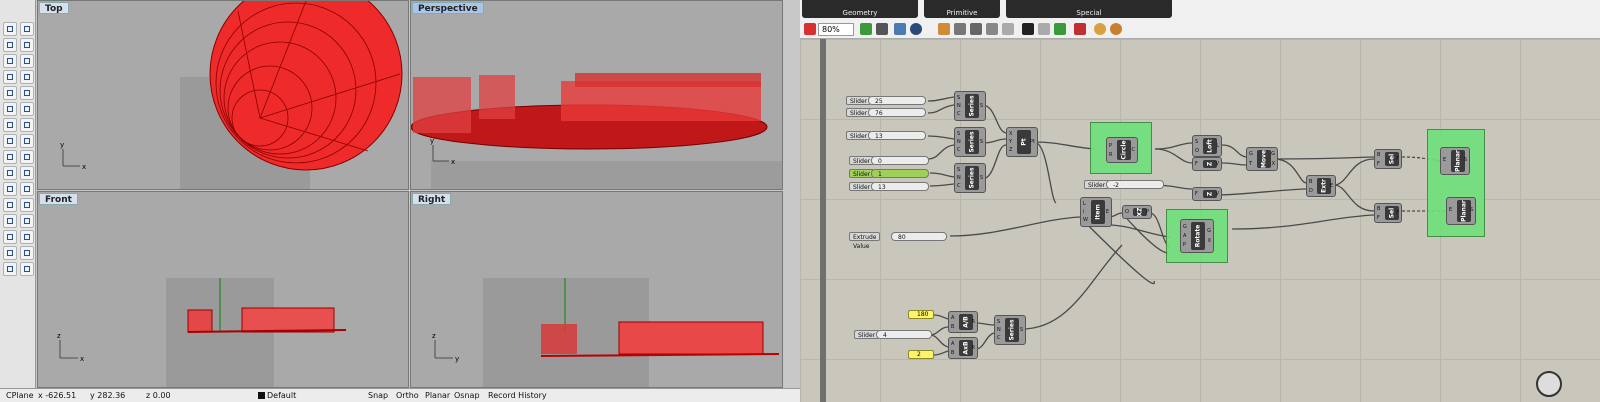 This screenshot has width=1600, height=402. I want to click on component-z-2: F Z V, so click(1207, 194).